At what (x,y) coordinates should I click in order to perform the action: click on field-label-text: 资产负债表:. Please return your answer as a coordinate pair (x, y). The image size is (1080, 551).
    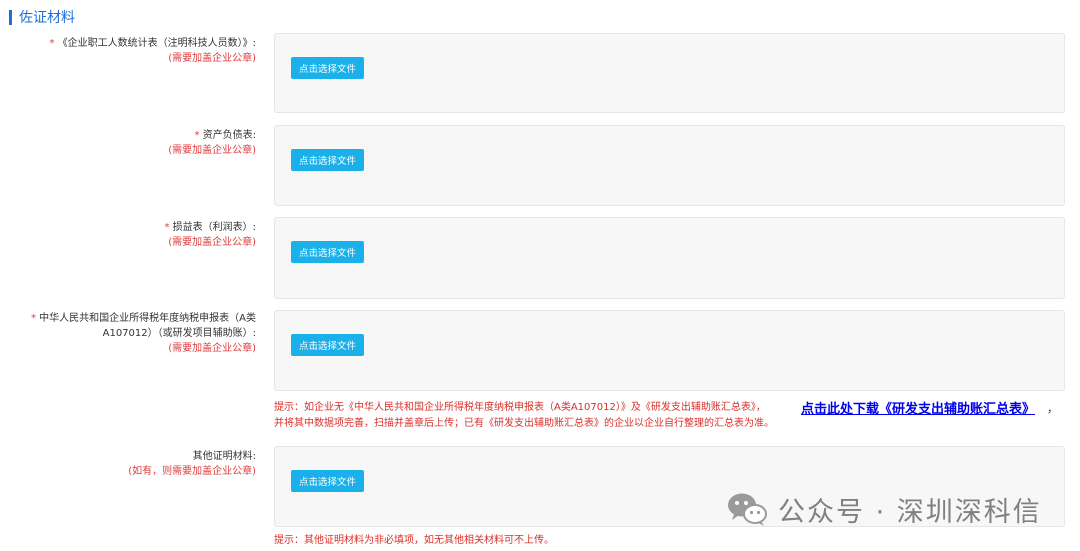
    Looking at the image, I should click on (229, 135).